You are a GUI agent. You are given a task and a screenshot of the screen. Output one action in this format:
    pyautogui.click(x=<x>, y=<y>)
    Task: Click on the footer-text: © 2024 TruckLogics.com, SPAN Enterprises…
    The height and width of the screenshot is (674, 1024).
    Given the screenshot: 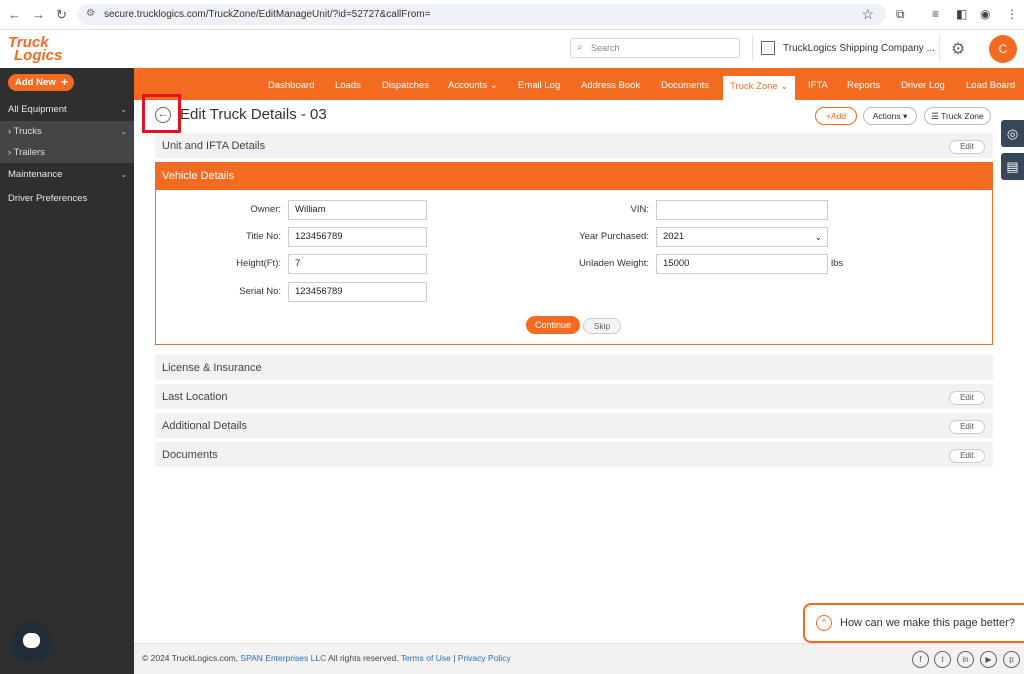 What is the action you would take?
    pyautogui.click(x=326, y=658)
    